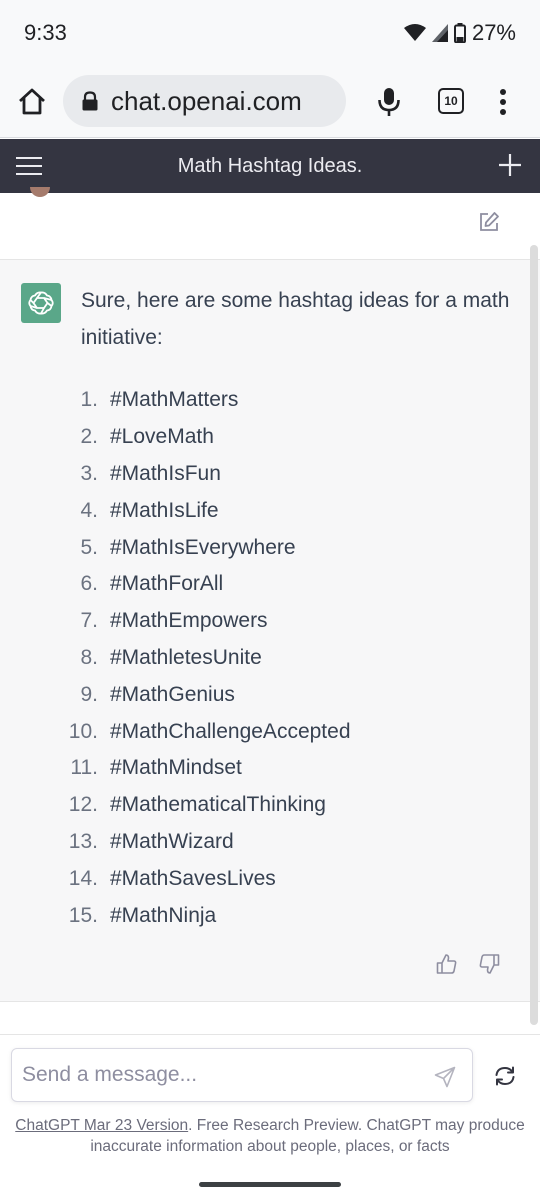  Describe the element at coordinates (89, 657) in the screenshot. I see `list-item-number: 8.` at that location.